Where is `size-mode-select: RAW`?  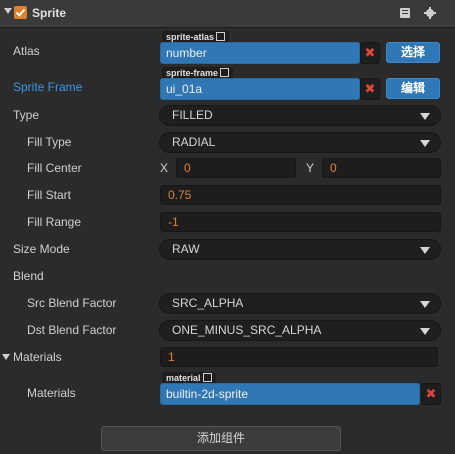 size-mode-select: RAW is located at coordinates (300, 249).